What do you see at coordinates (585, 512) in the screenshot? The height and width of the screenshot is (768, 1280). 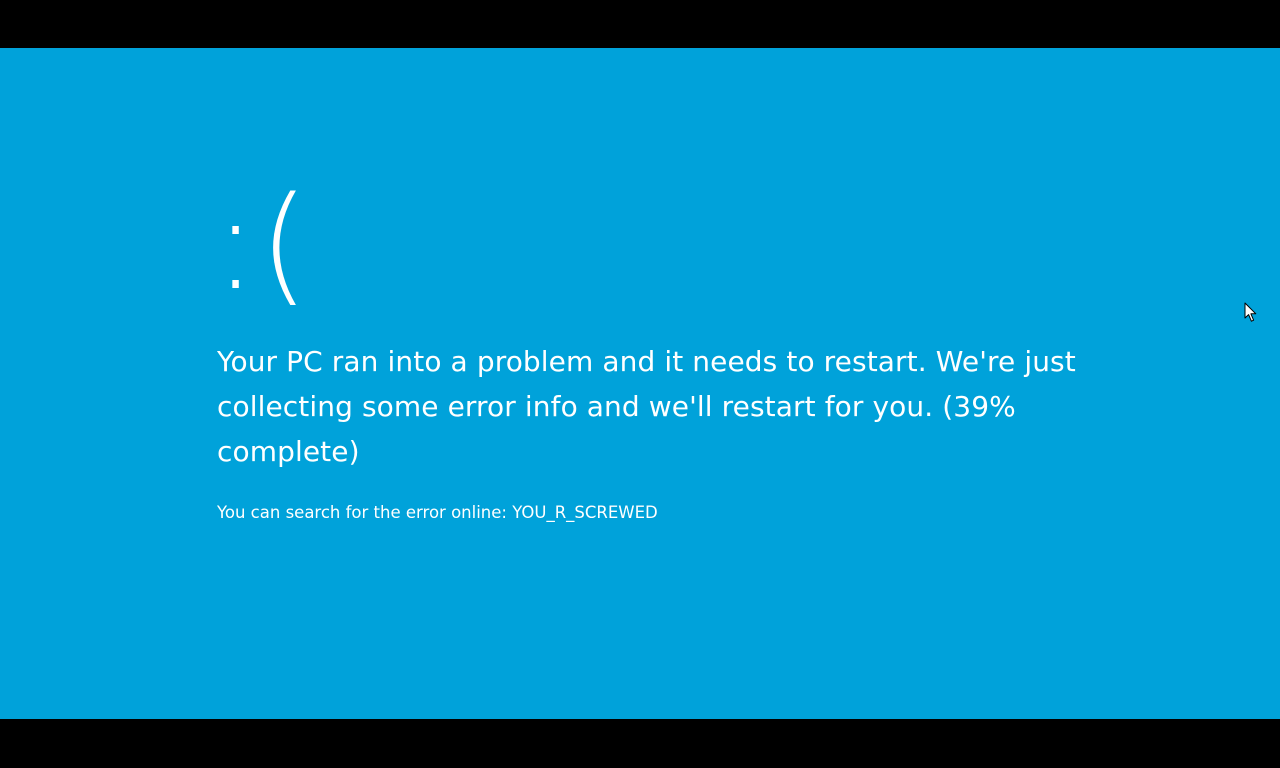 I see `error-code: YOU_R_SCREWED` at bounding box center [585, 512].